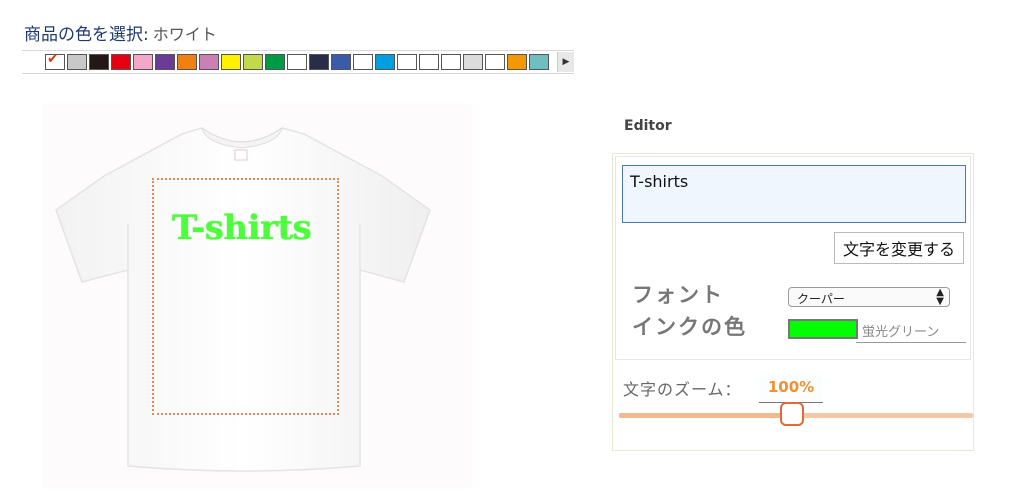 This screenshot has height=502, width=1016. Describe the element at coordinates (187, 62) in the screenshot. I see `color-swatch-orange` at that location.